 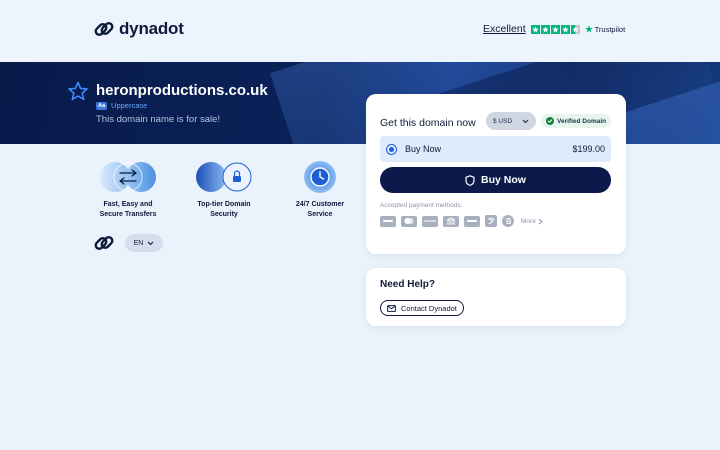 I want to click on chevron-right-icon, so click(x=540, y=221).